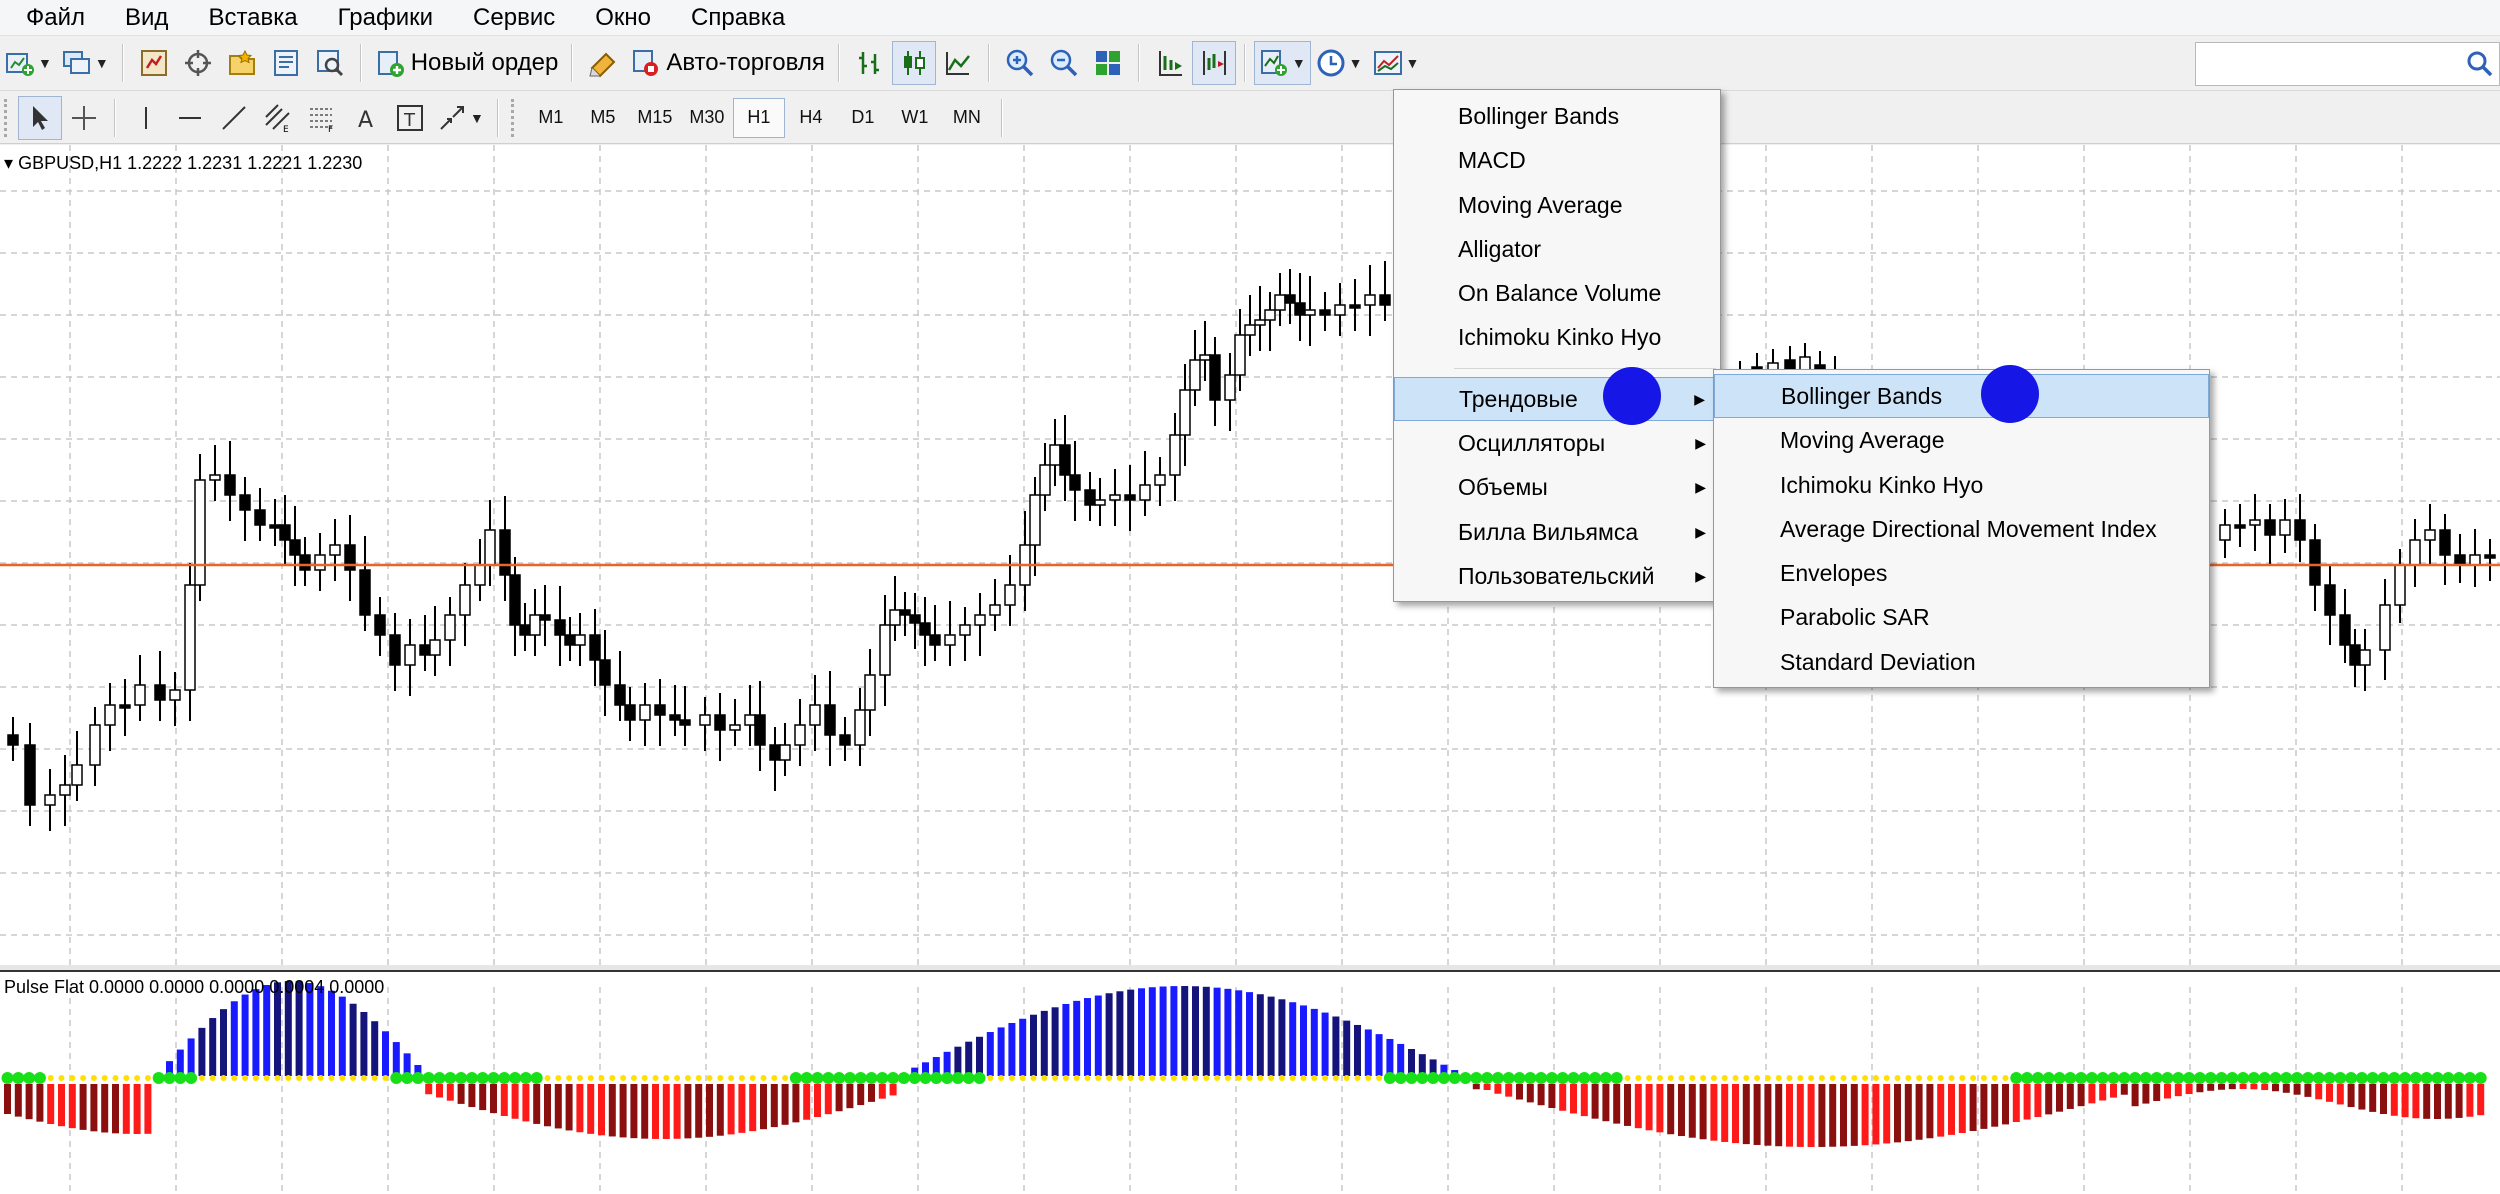  I want to click on menu-item-recent-moving-average: Moving Average, so click(1557, 205).